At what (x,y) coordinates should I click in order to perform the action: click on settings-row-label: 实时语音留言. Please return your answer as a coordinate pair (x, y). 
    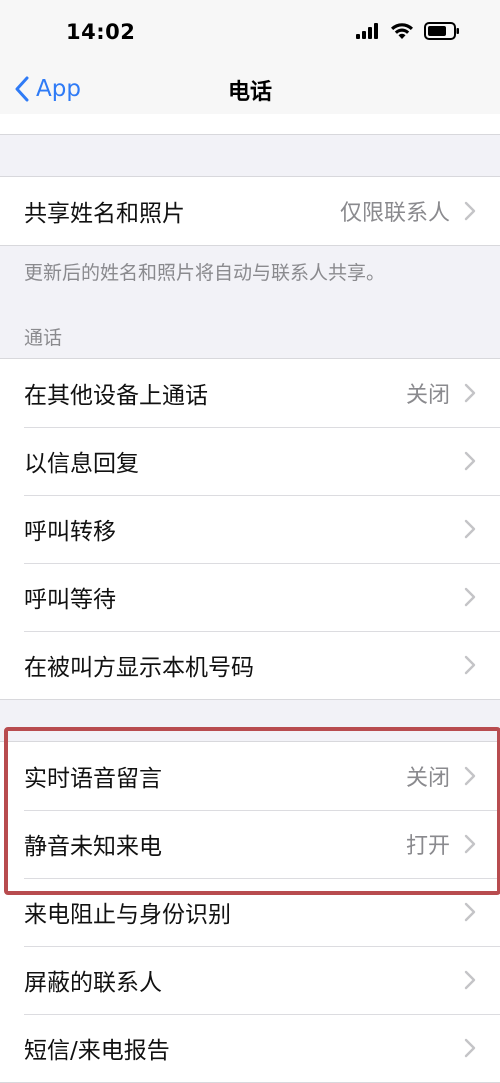
    Looking at the image, I should click on (93, 779).